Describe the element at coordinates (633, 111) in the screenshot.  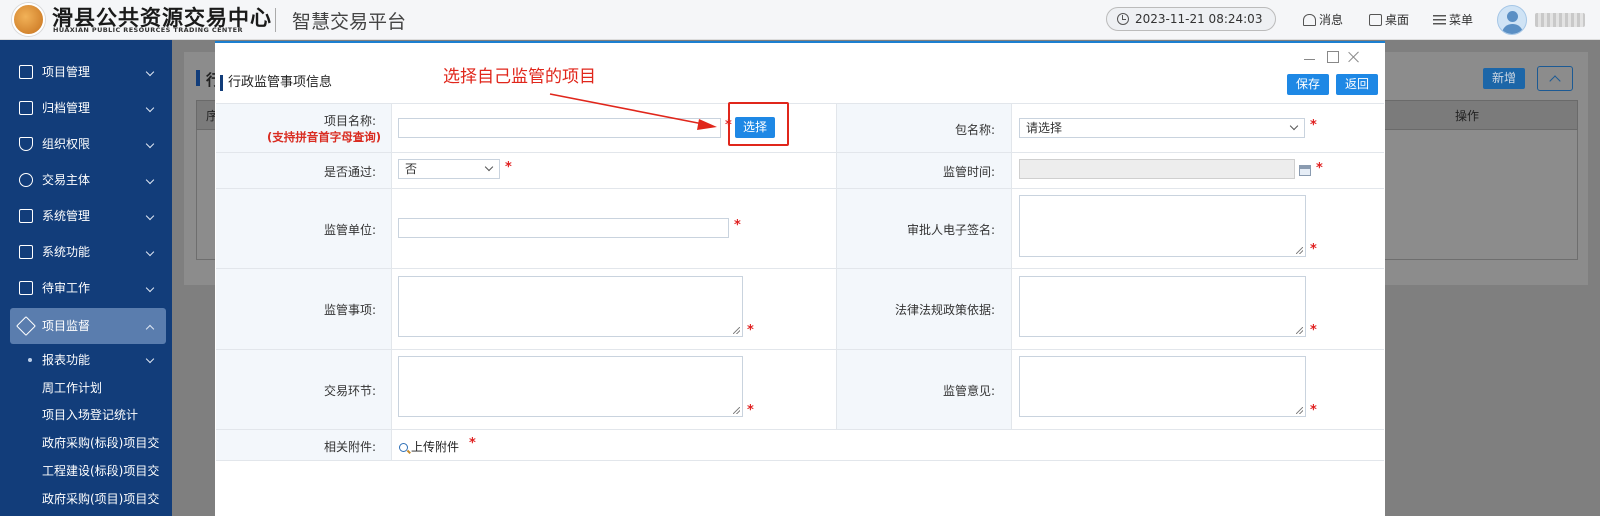
I see `annotation-arrow` at that location.